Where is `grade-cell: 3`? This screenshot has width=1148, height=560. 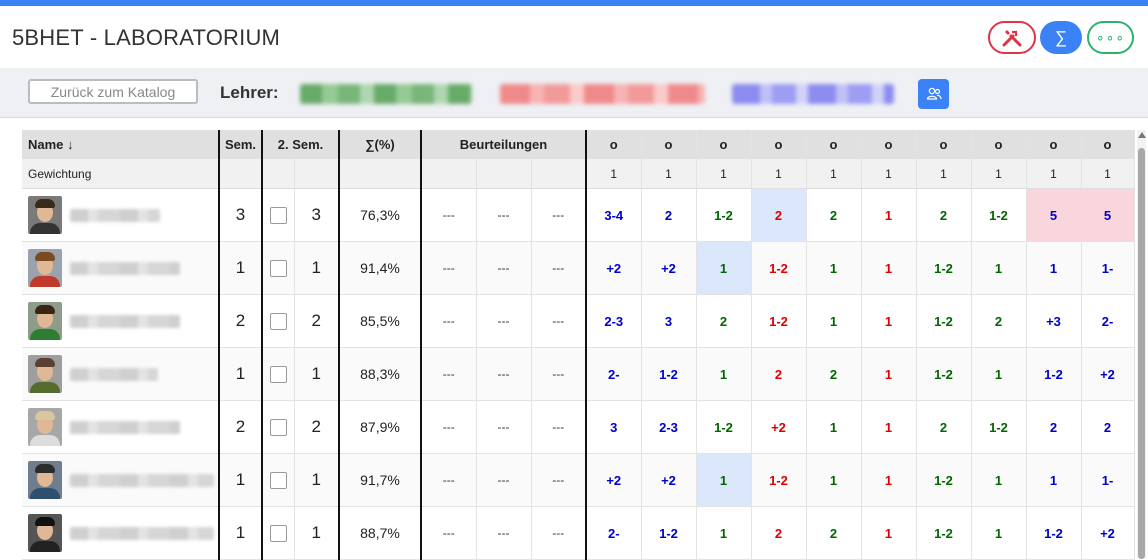
grade-cell: 3 is located at coordinates (614, 427).